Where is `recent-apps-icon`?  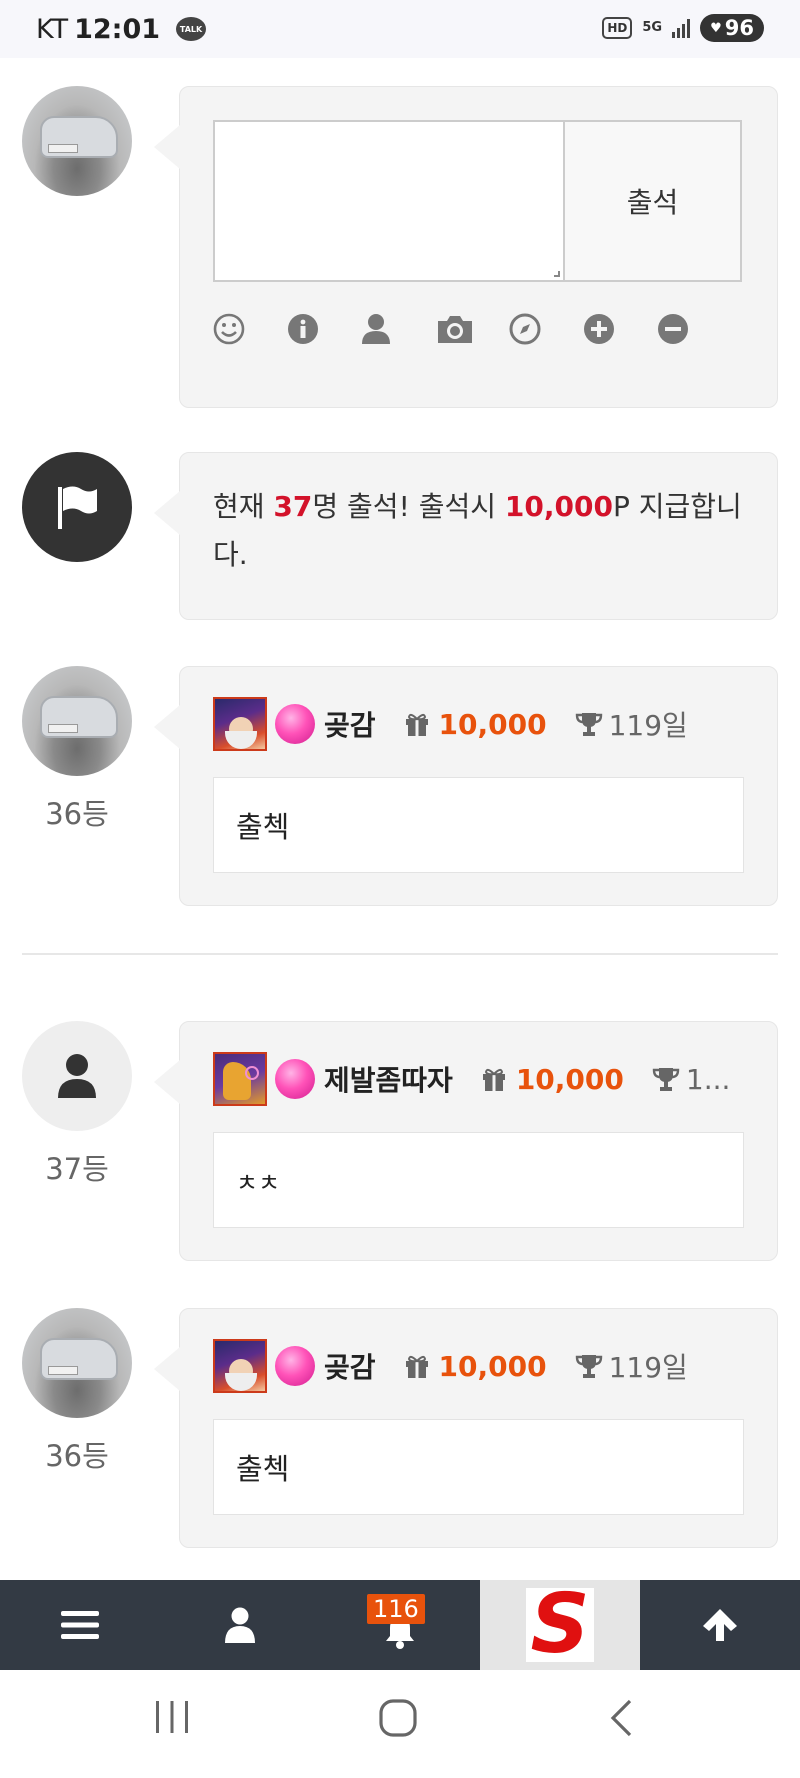
recent-apps-icon is located at coordinates (172, 1717).